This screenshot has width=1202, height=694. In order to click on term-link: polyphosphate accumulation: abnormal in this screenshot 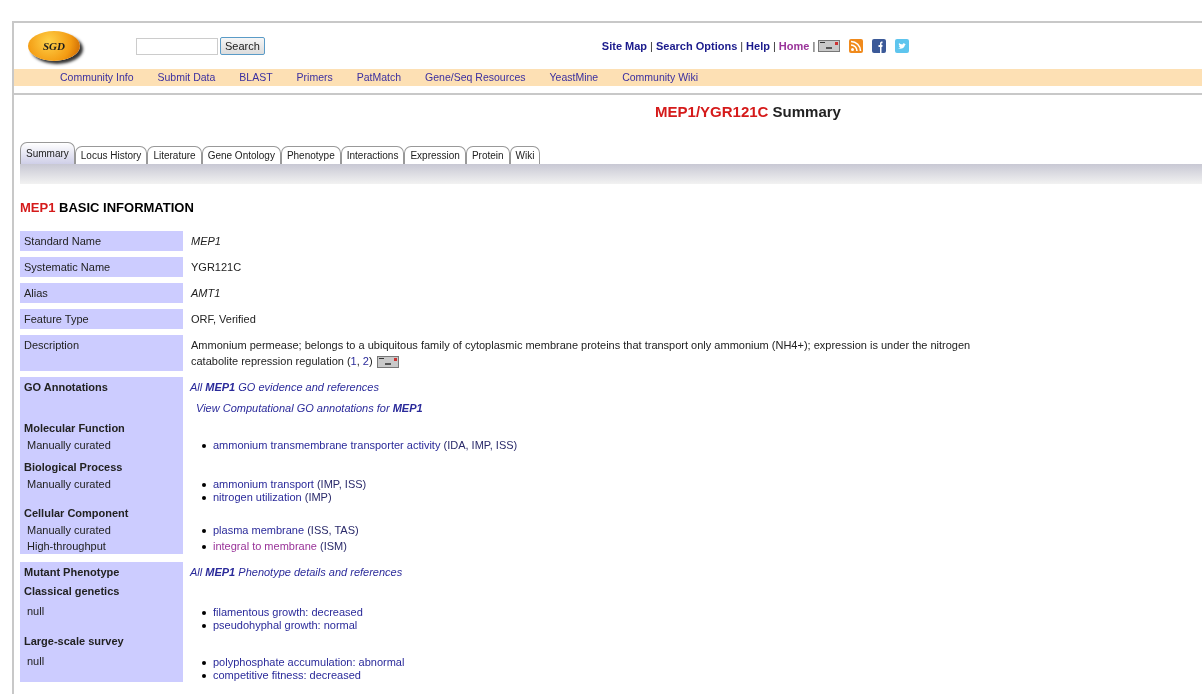, I will do `click(309, 662)`.